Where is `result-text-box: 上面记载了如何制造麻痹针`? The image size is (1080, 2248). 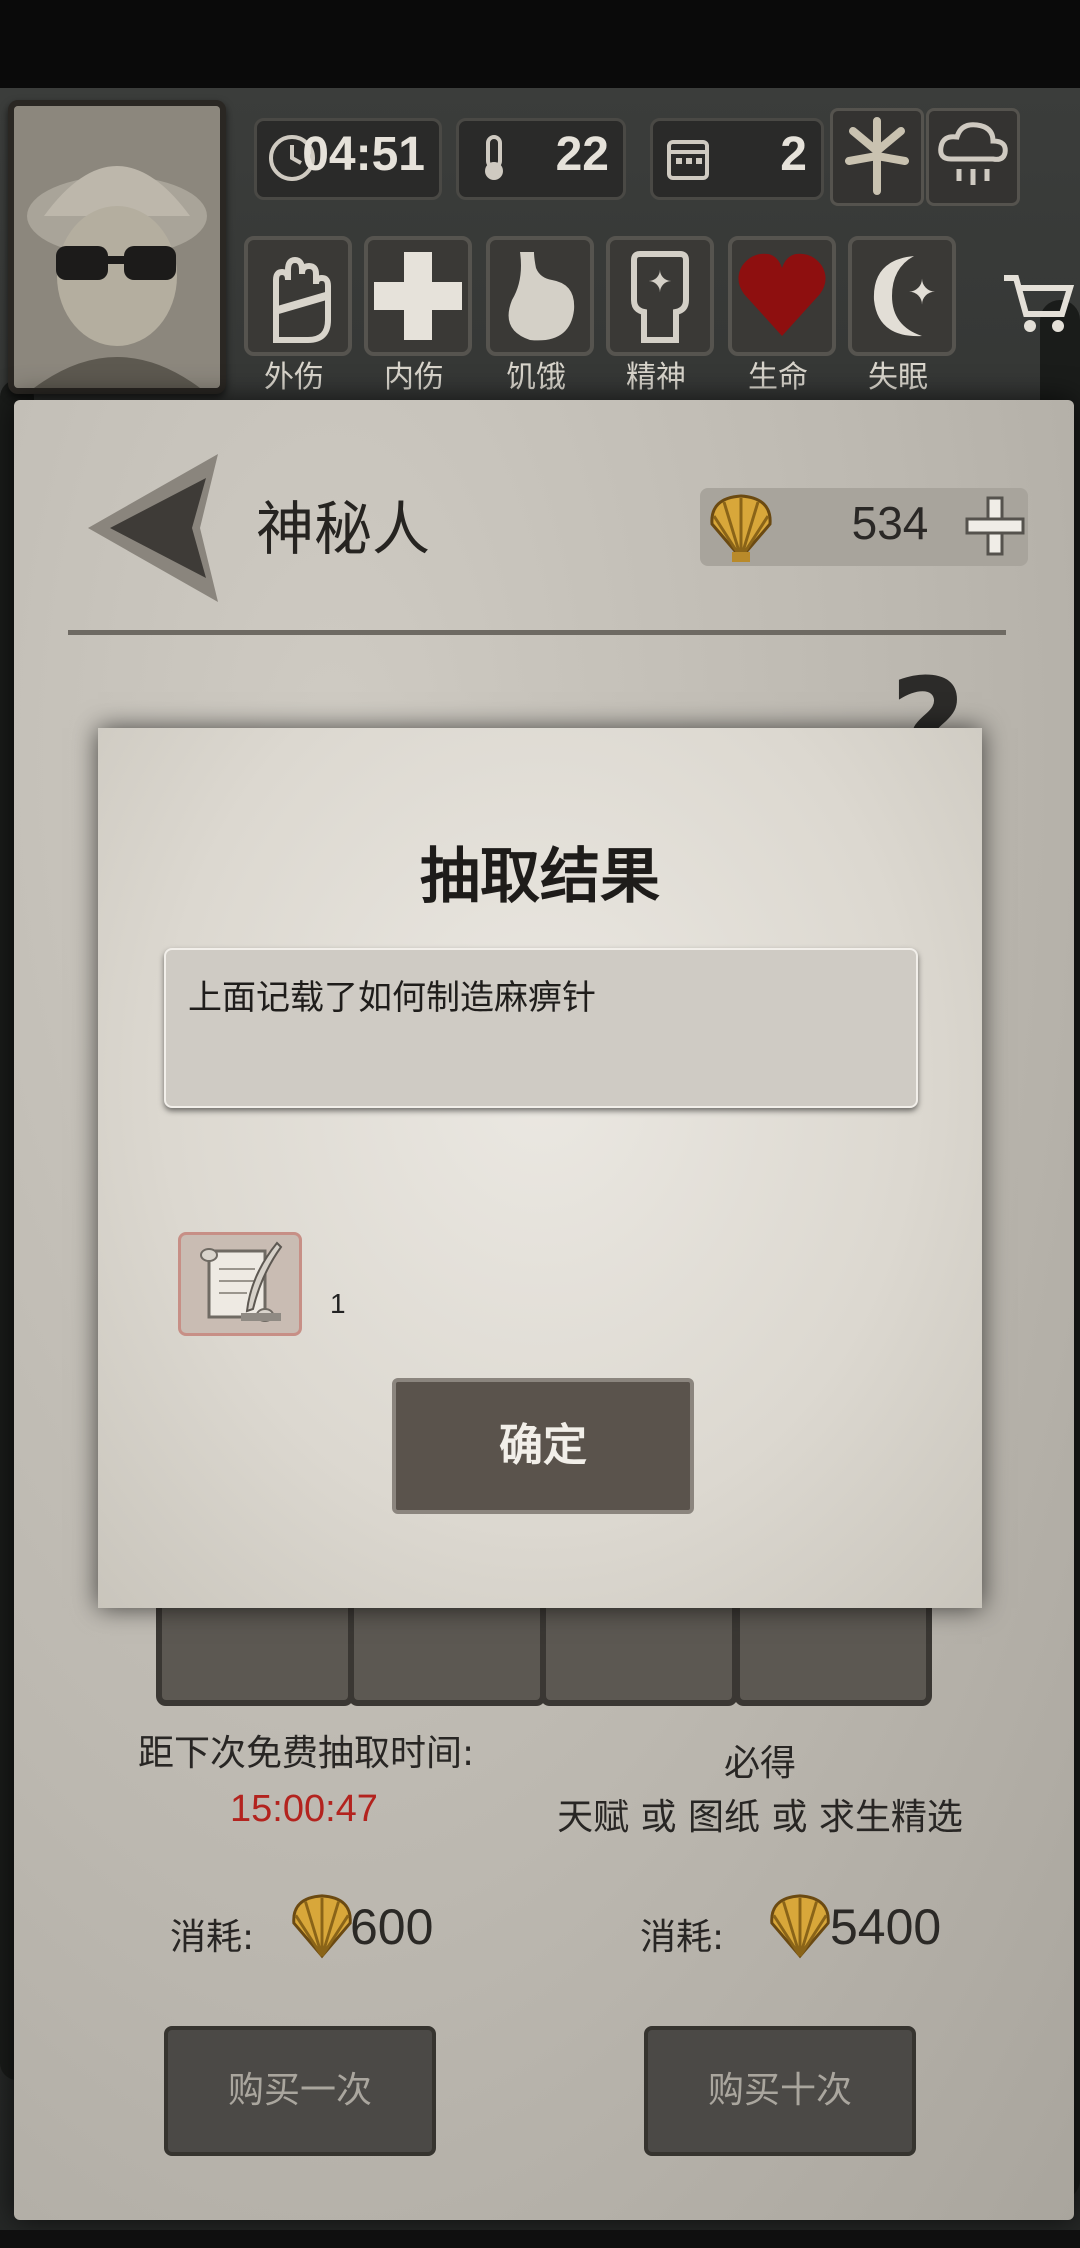 result-text-box: 上面记载了如何制造麻痹针 is located at coordinates (541, 1028).